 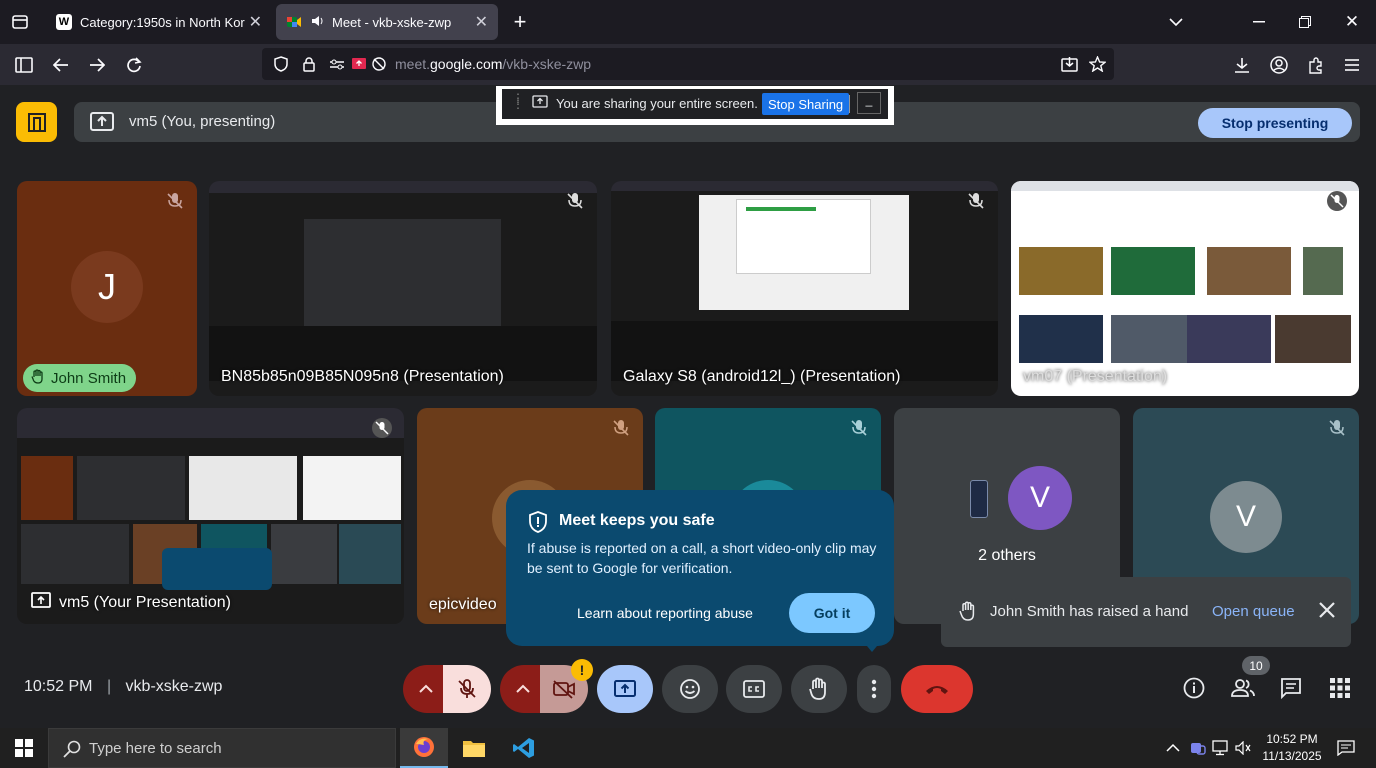 What do you see at coordinates (424, 748) in the screenshot?
I see `firefox-taskbar-icon` at bounding box center [424, 748].